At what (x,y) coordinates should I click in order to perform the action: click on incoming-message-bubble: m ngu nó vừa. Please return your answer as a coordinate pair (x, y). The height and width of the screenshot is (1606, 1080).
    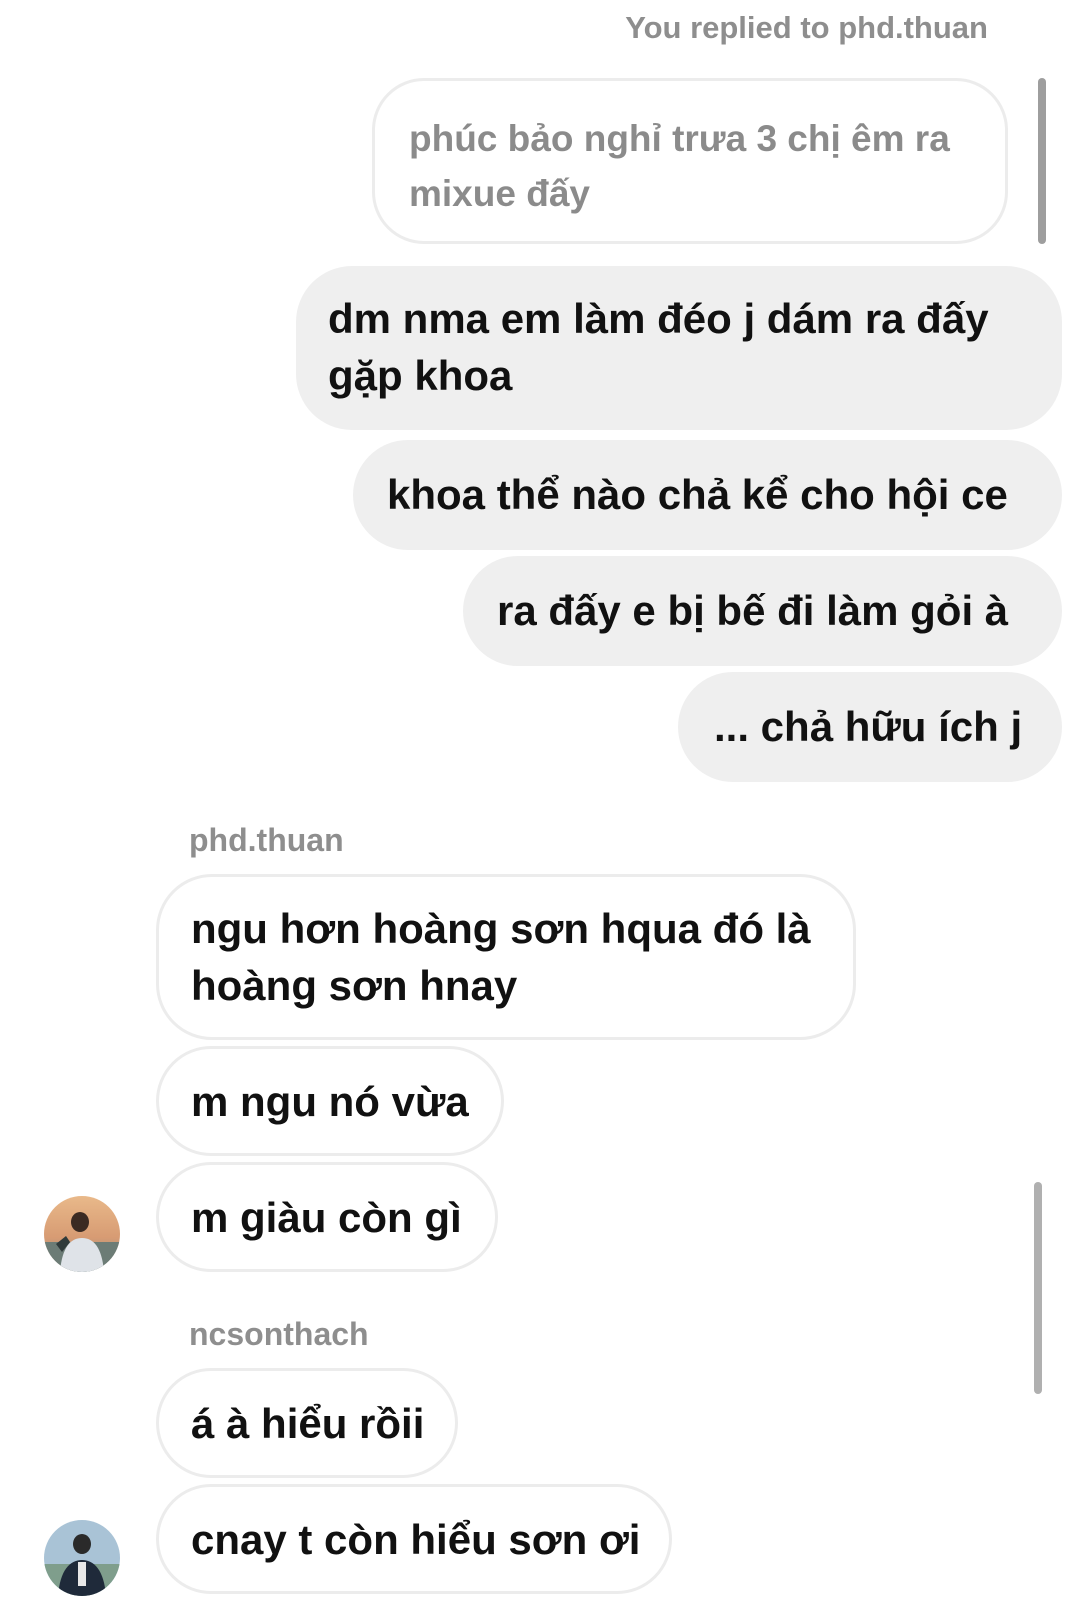
    Looking at the image, I should click on (330, 1101).